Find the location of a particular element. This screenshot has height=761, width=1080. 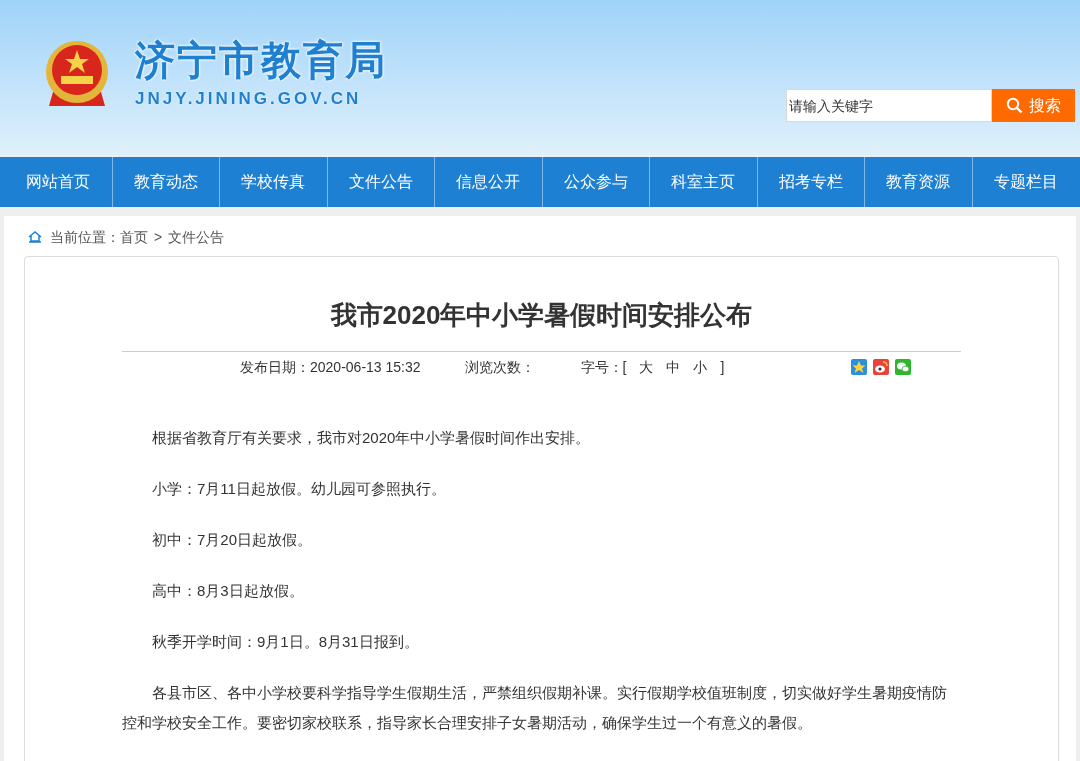

site-name: 济宁市教育局 is located at coordinates (261, 60).